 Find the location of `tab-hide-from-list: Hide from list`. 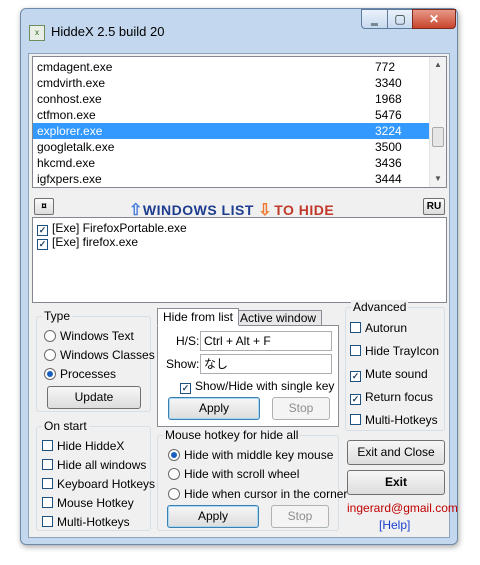

tab-hide-from-list: Hide from list is located at coordinates (198, 317).